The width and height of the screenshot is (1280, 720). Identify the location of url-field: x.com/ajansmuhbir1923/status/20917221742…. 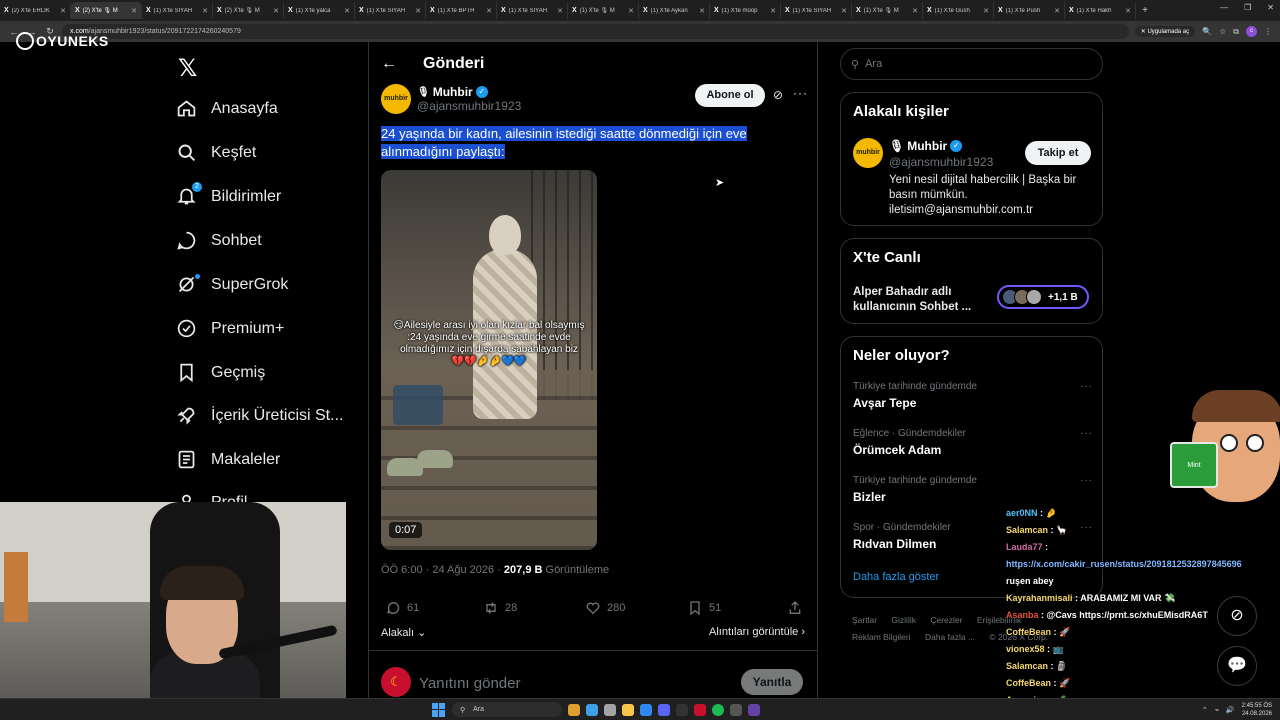
(595, 31).